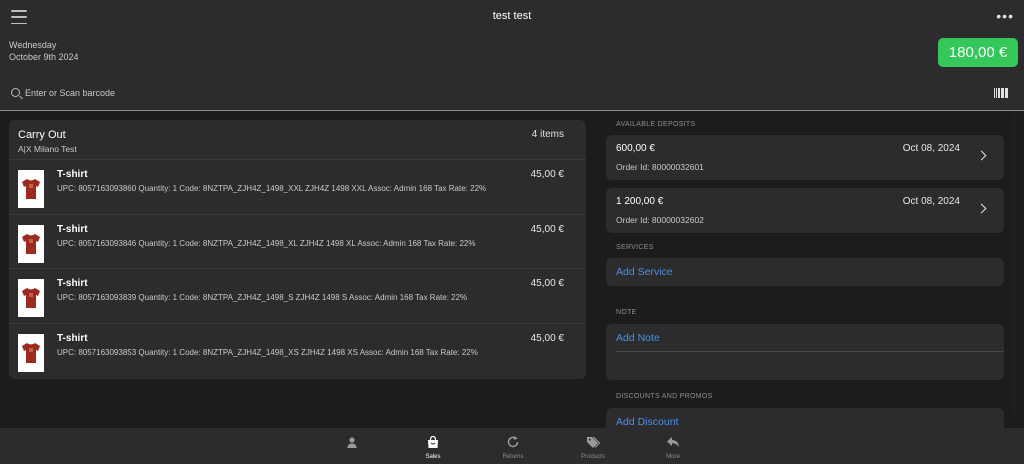 The height and width of the screenshot is (464, 1024). I want to click on search-icon, so click(15, 92).